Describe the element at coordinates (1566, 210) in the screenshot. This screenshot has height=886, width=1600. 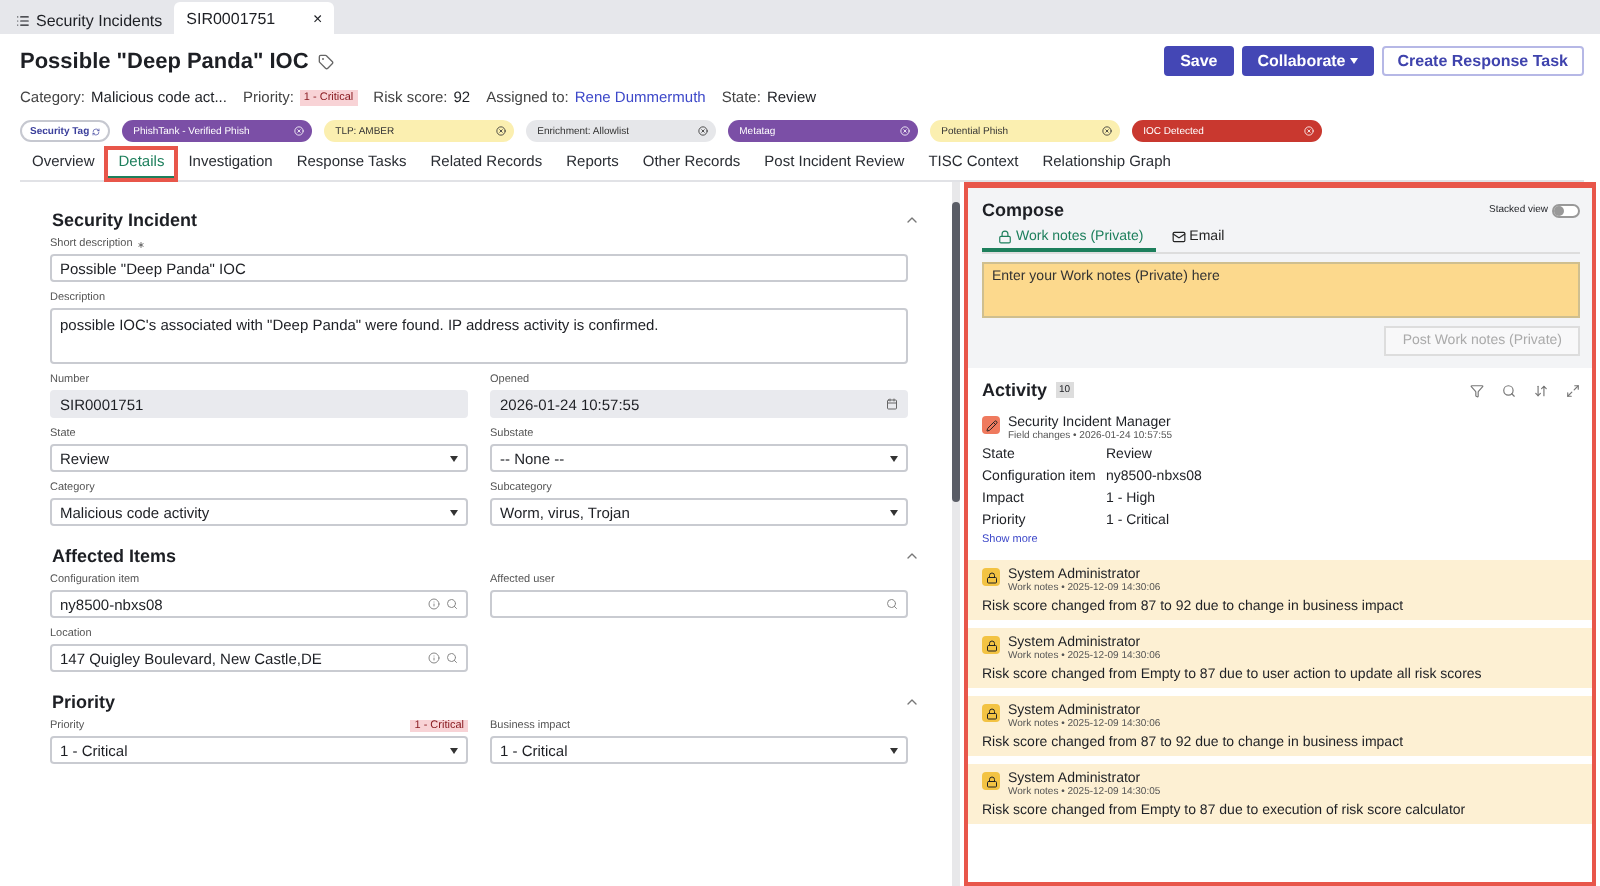
I see `stacked-view-toggle` at that location.